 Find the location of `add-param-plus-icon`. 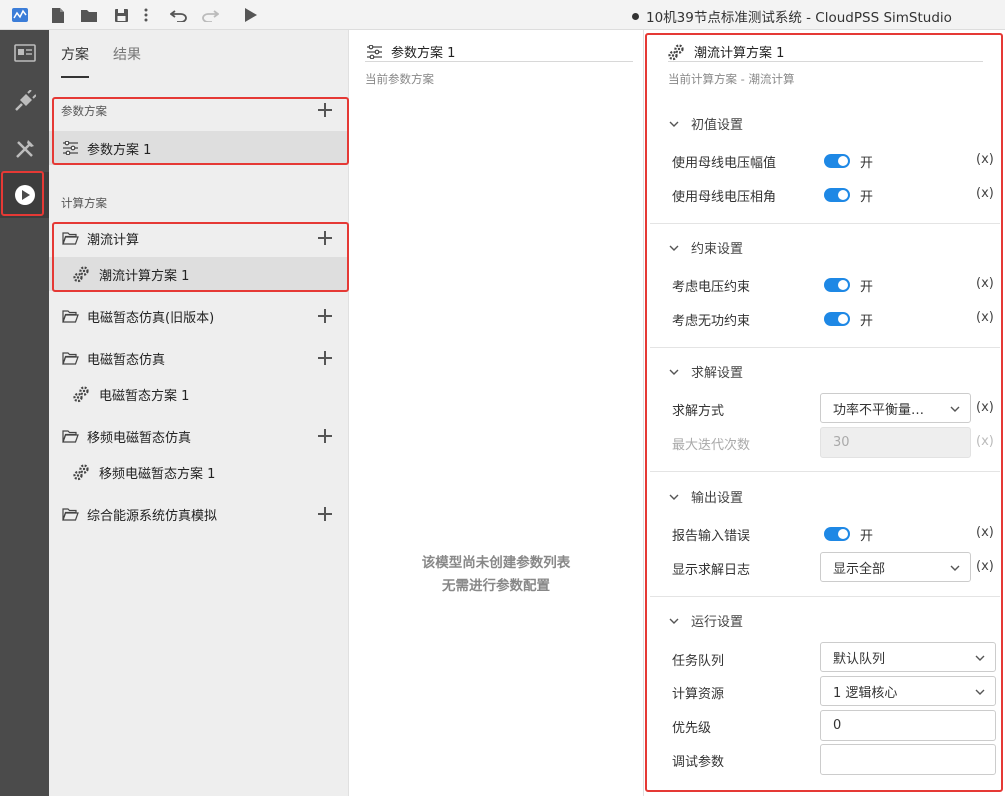

add-param-plus-icon is located at coordinates (325, 110).